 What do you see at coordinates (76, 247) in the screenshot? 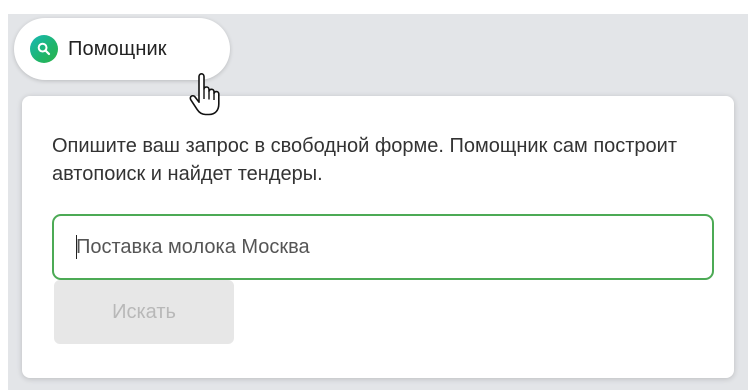
I see `text-caret` at bounding box center [76, 247].